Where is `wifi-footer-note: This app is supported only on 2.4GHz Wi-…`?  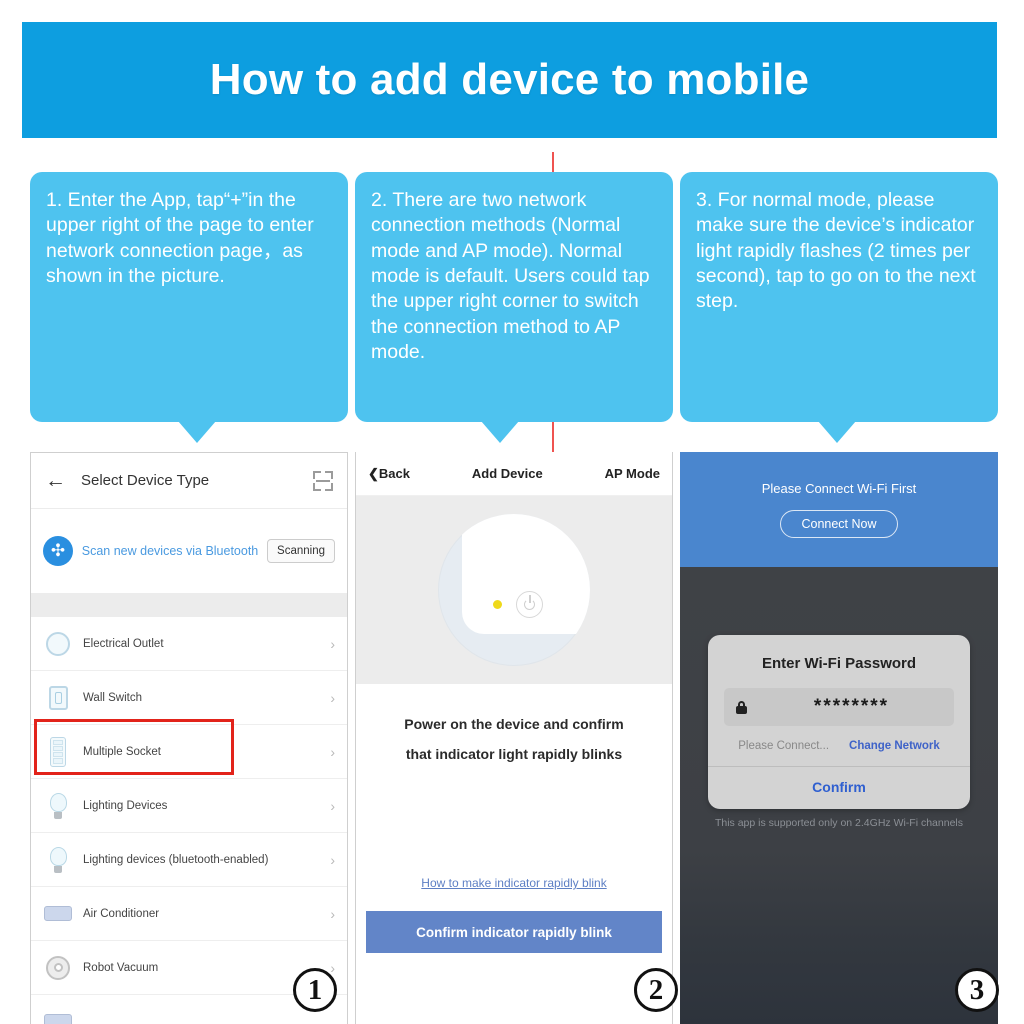 wifi-footer-note: This app is supported only on 2.4GHz Wi-… is located at coordinates (839, 823).